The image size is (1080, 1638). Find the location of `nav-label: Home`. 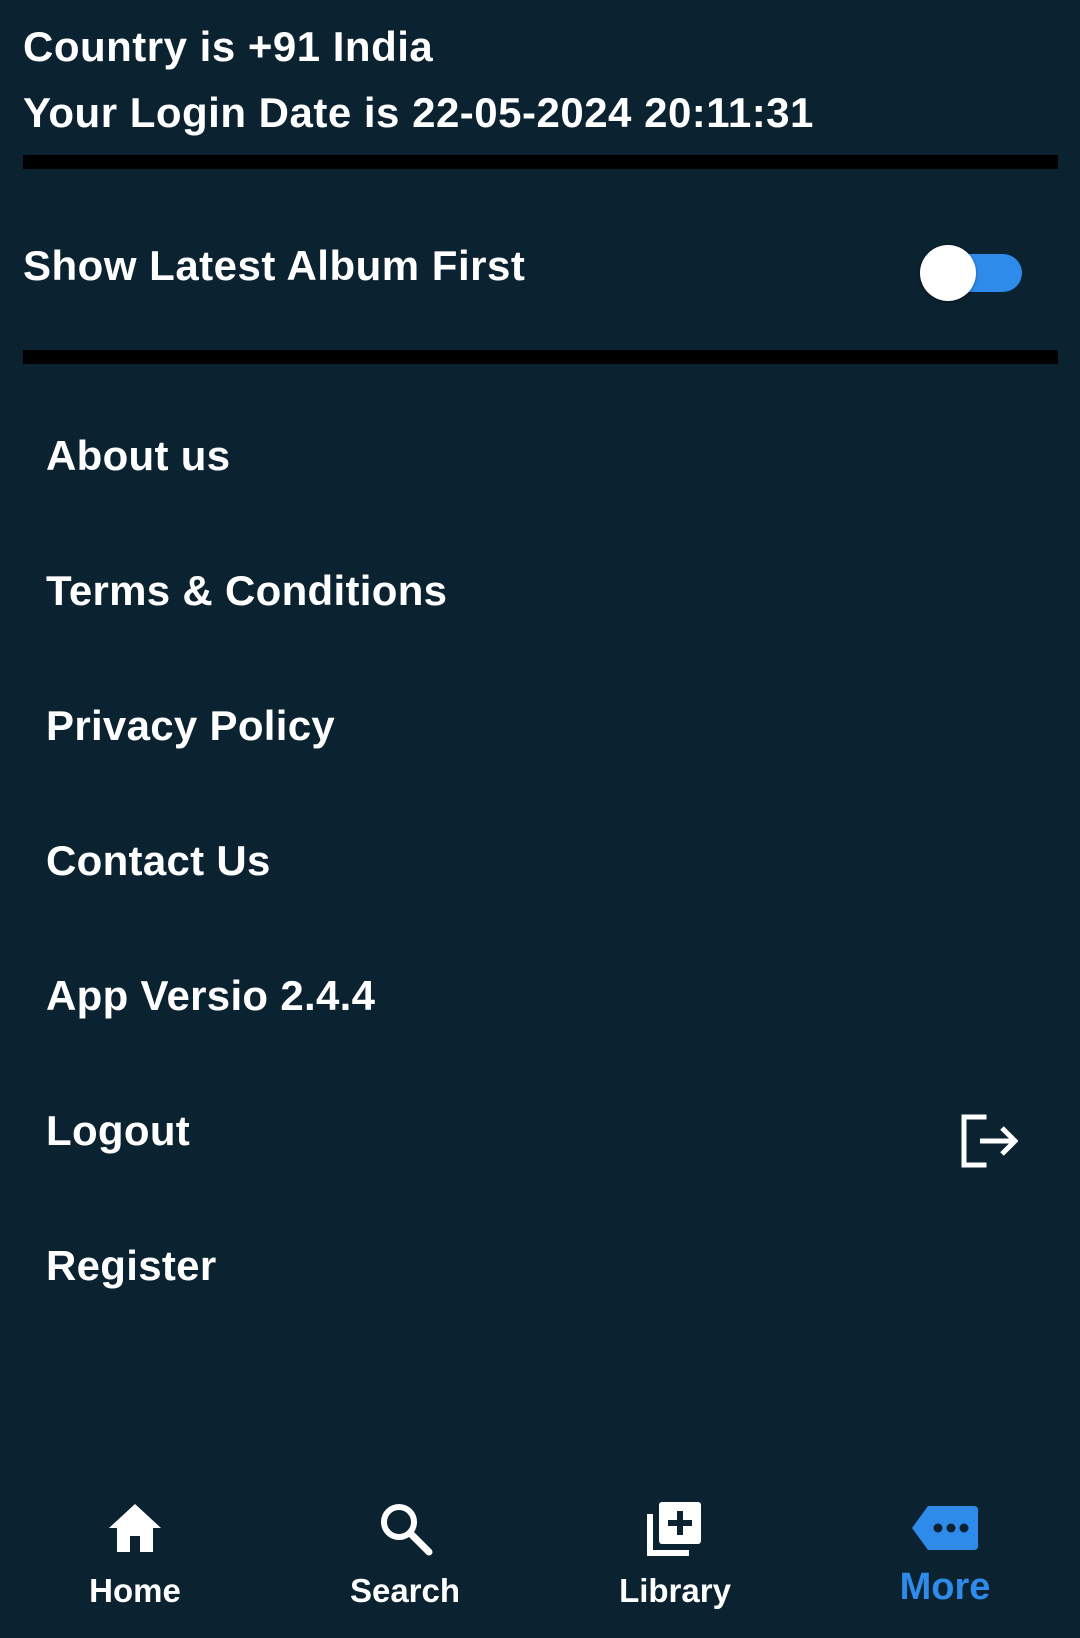

nav-label: Home is located at coordinates (135, 1590).